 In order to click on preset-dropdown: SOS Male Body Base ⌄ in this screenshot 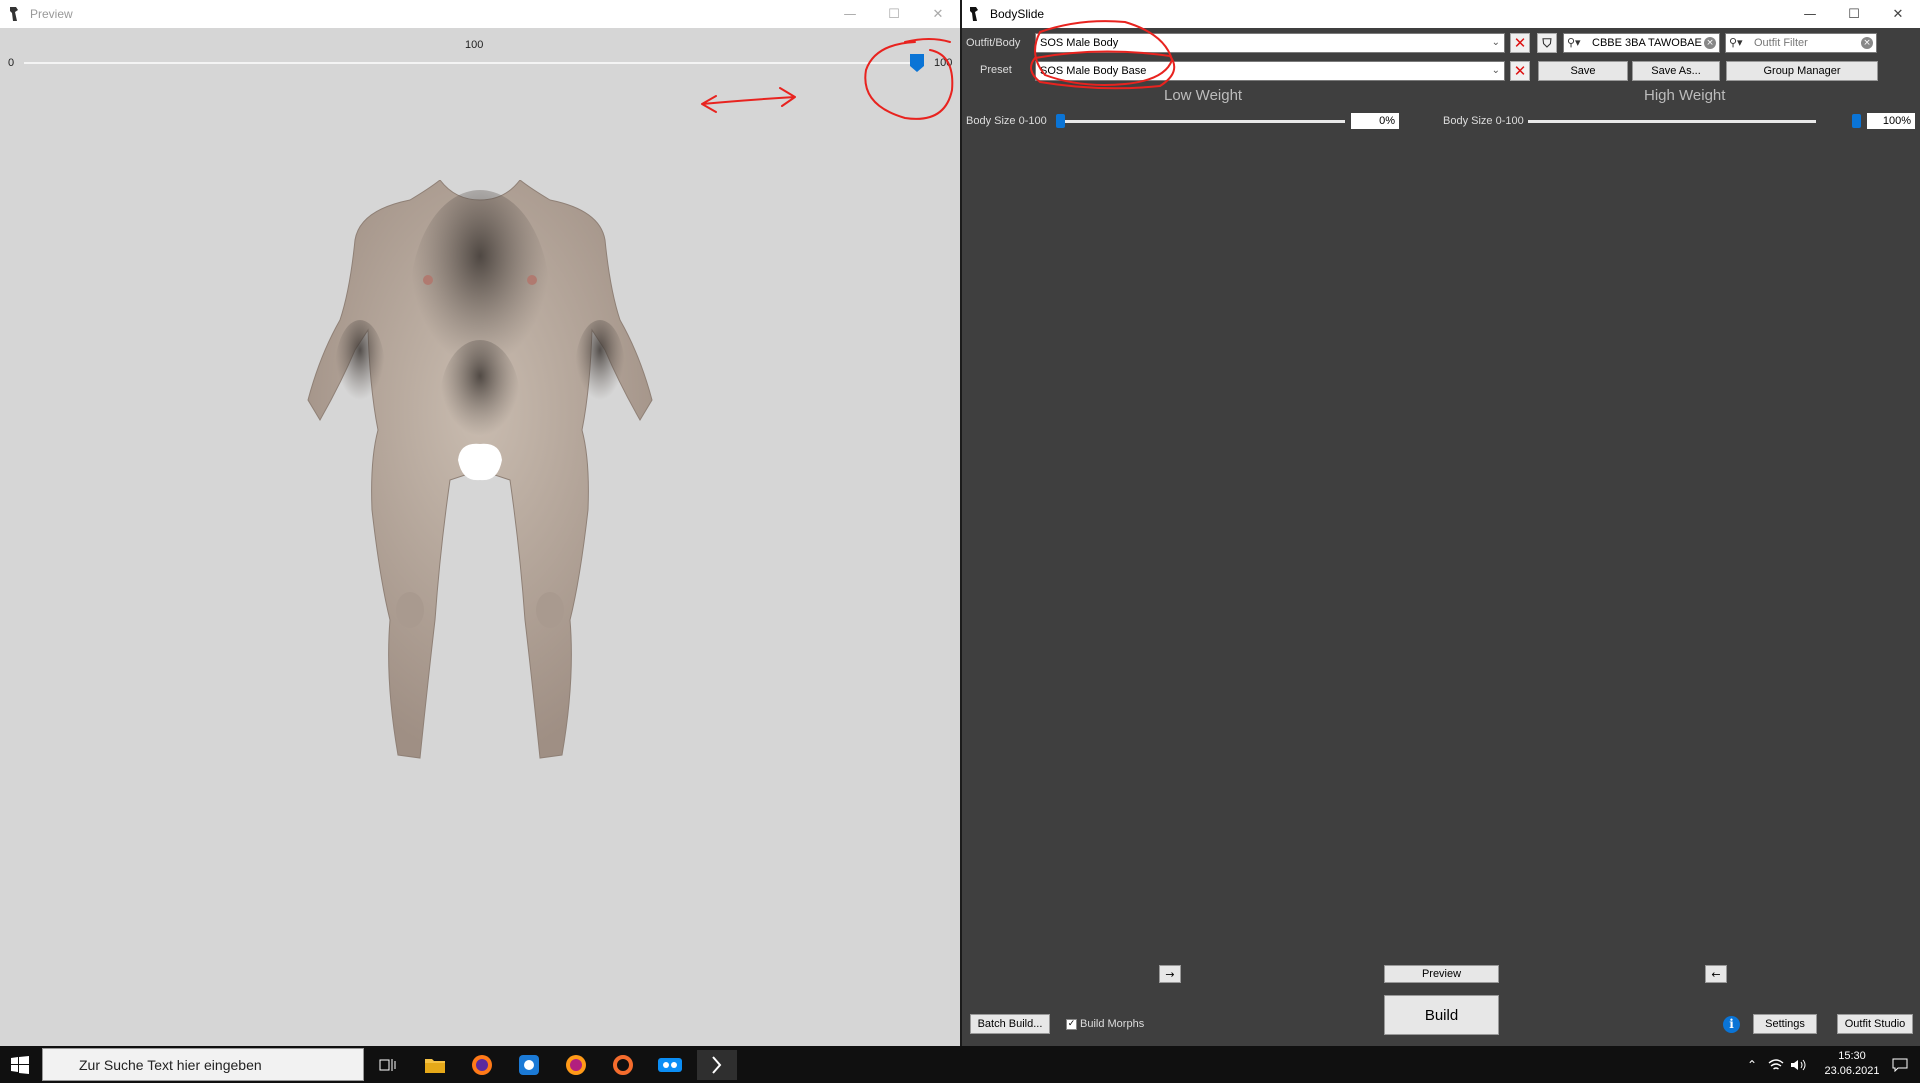, I will do `click(1270, 71)`.